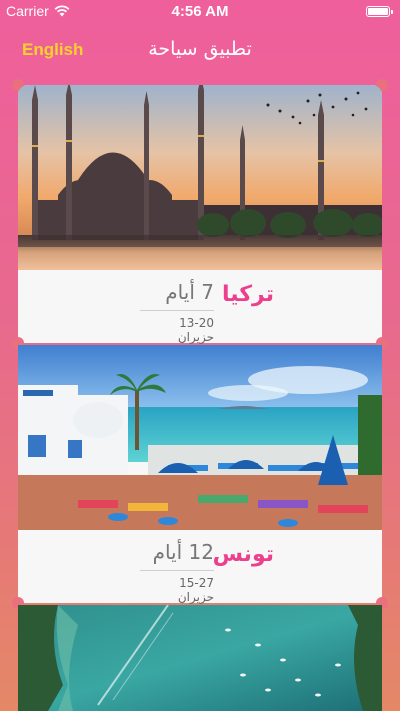  I want to click on trip-photo-aerial, so click(200, 658).